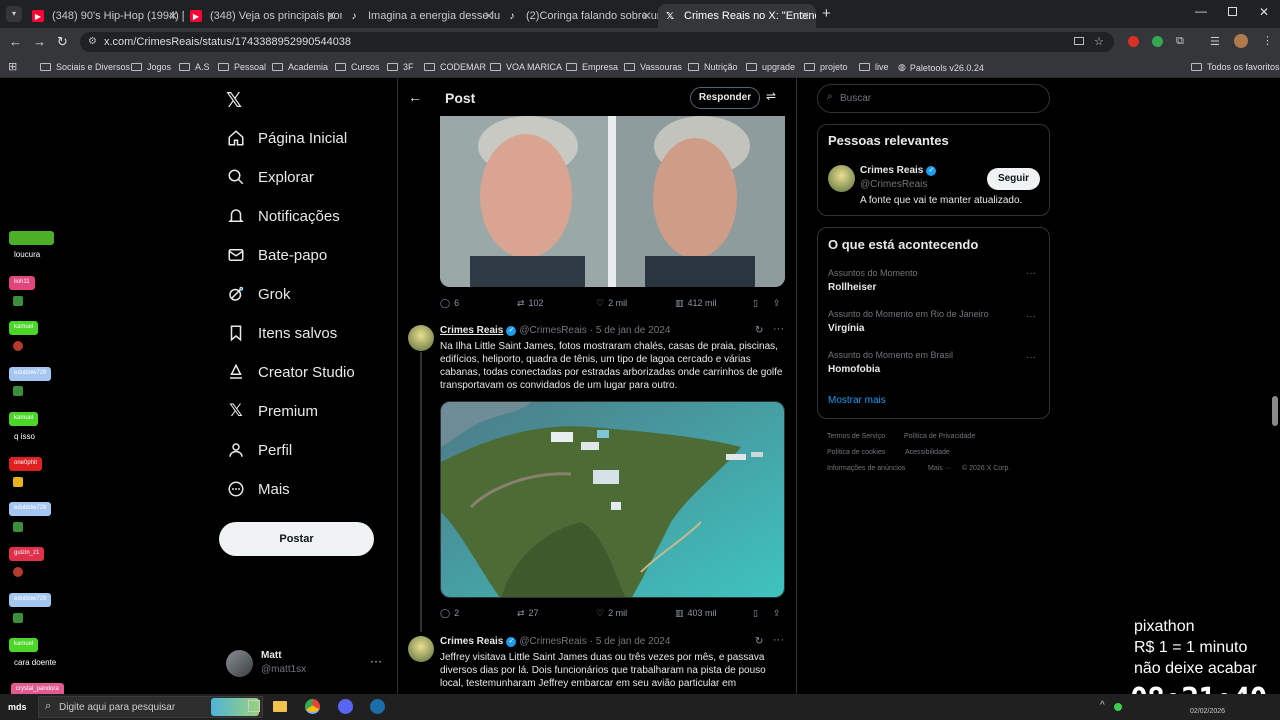 The height and width of the screenshot is (720, 1280). What do you see at coordinates (39, 41) in the screenshot?
I see `forward-icon: →` at bounding box center [39, 41].